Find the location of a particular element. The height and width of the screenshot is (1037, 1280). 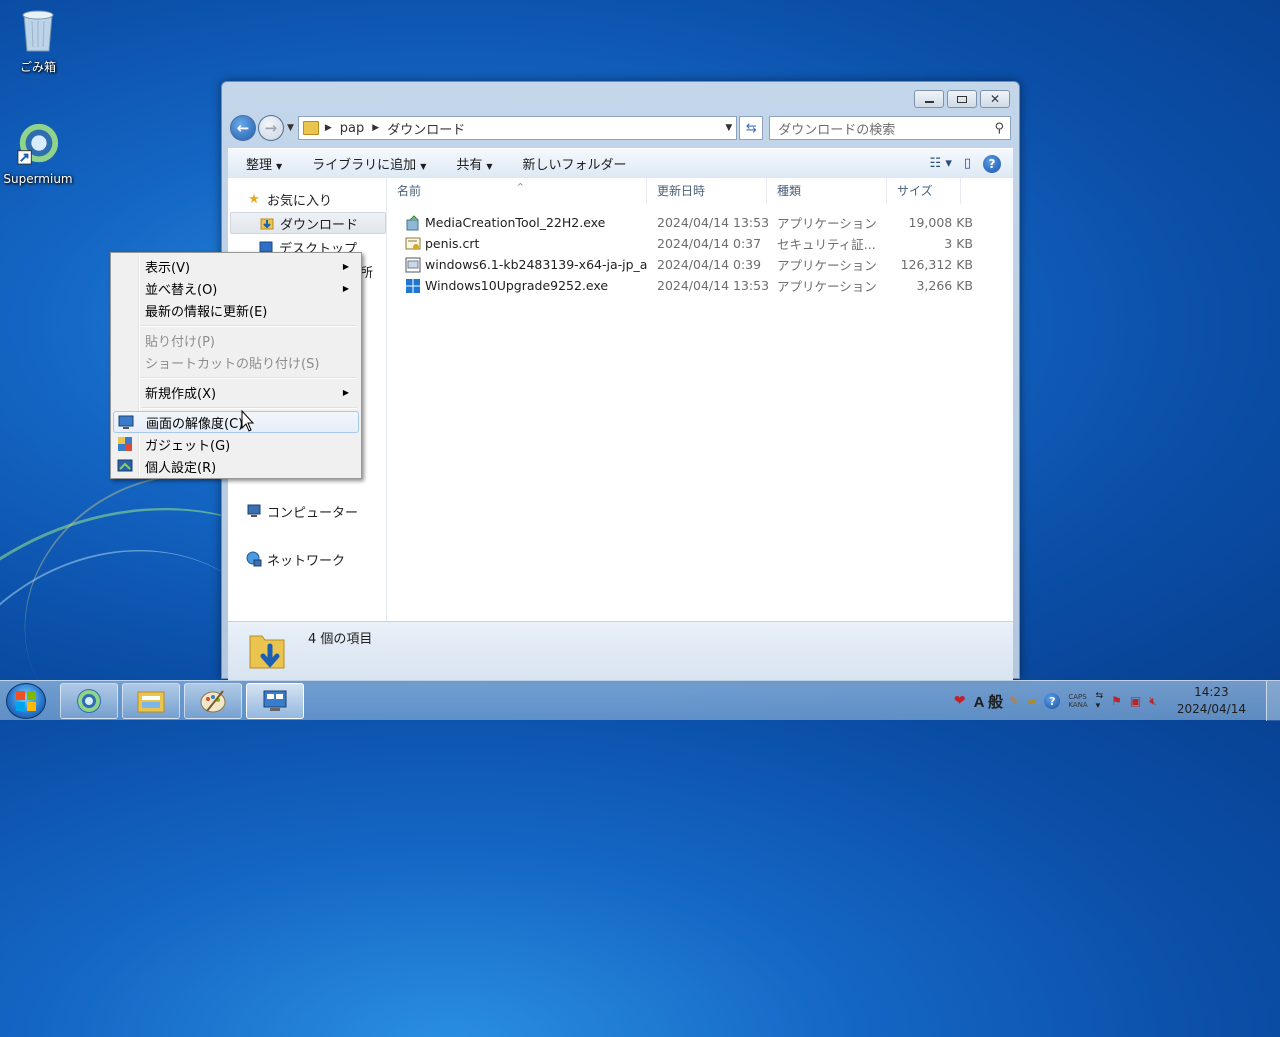

taskbar-control-panel-button is located at coordinates (275, 701).